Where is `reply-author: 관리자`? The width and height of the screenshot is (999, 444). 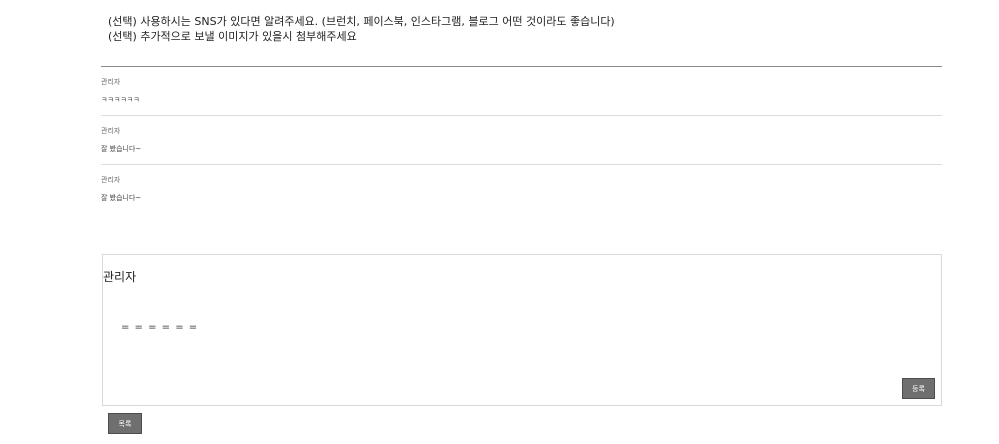
reply-author: 관리자 is located at coordinates (120, 277).